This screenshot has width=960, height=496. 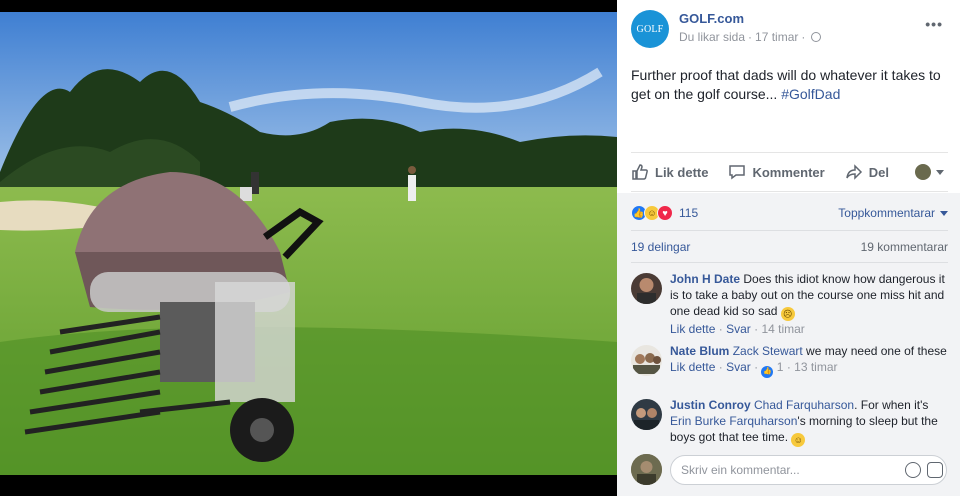 What do you see at coordinates (665, 213) in the screenshot?
I see `love-reaction-icon: ♥` at bounding box center [665, 213].